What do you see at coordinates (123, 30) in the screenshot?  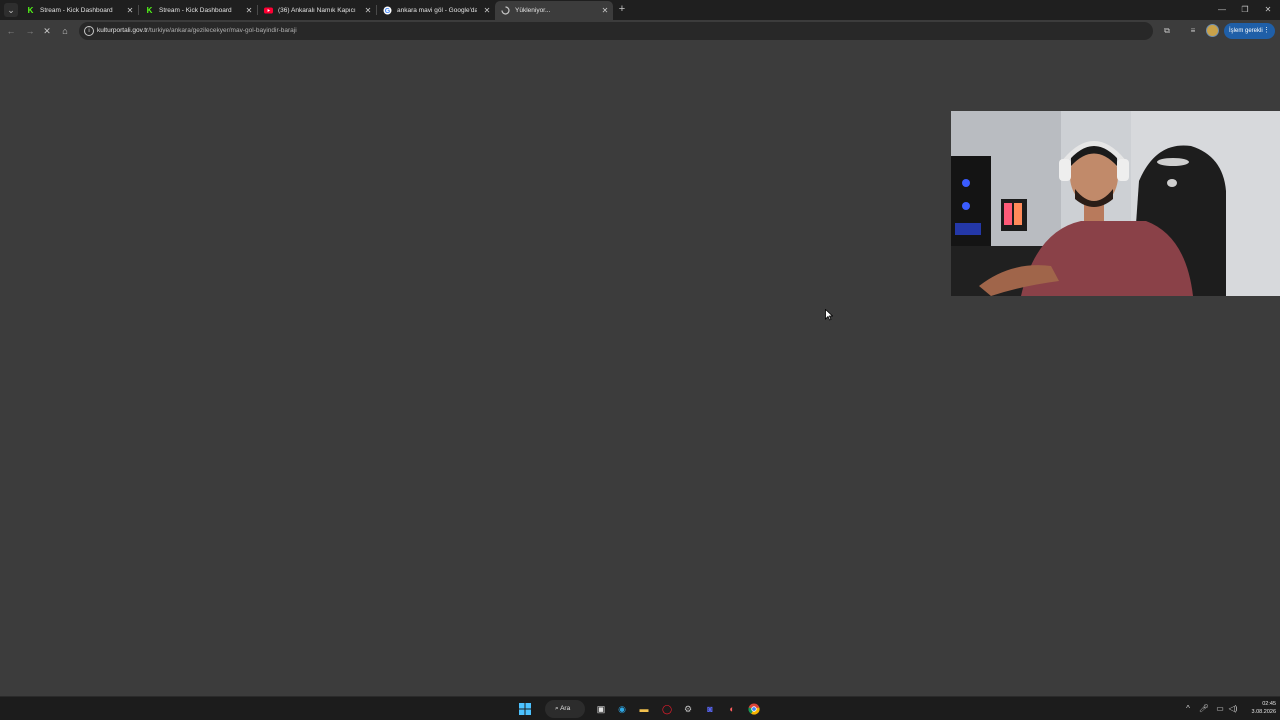 I see `url-host: kulturportali.gov.tr` at bounding box center [123, 30].